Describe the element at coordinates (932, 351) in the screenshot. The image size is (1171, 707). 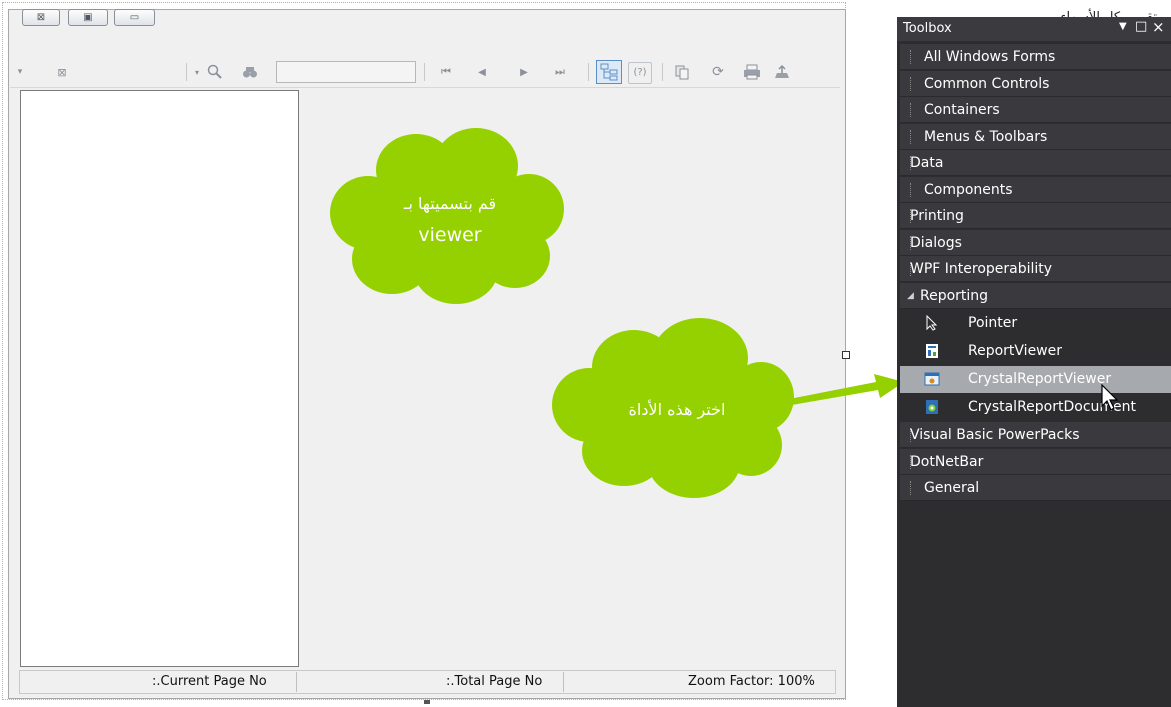
I see `report-viewer-icon` at that location.